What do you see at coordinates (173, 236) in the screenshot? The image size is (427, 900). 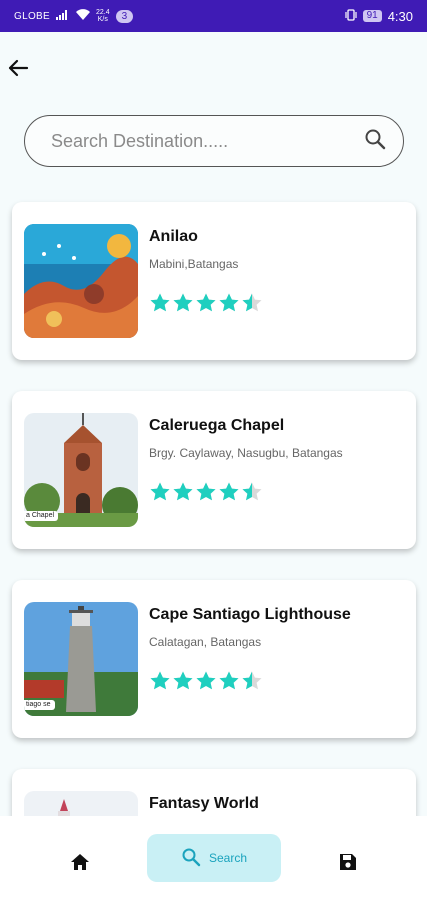 I see `destination-title: Anilao` at bounding box center [173, 236].